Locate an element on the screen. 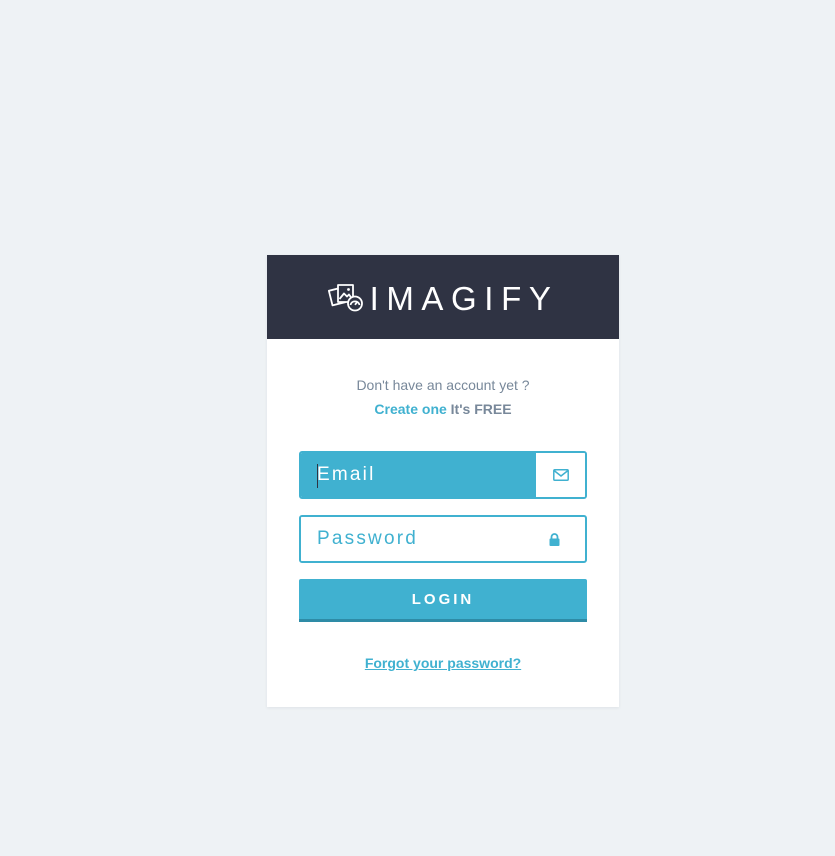  imagify-photos-icon is located at coordinates (345, 298).